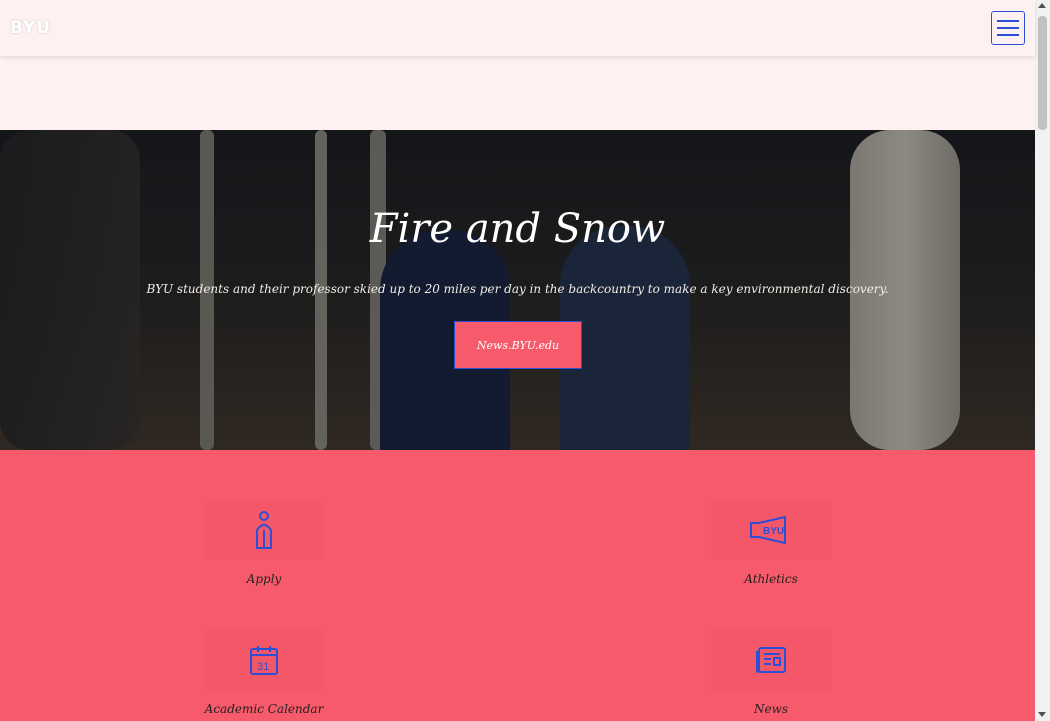 The image size is (1050, 721). What do you see at coordinates (264, 579) in the screenshot?
I see `quick-link-label: Apply` at bounding box center [264, 579].